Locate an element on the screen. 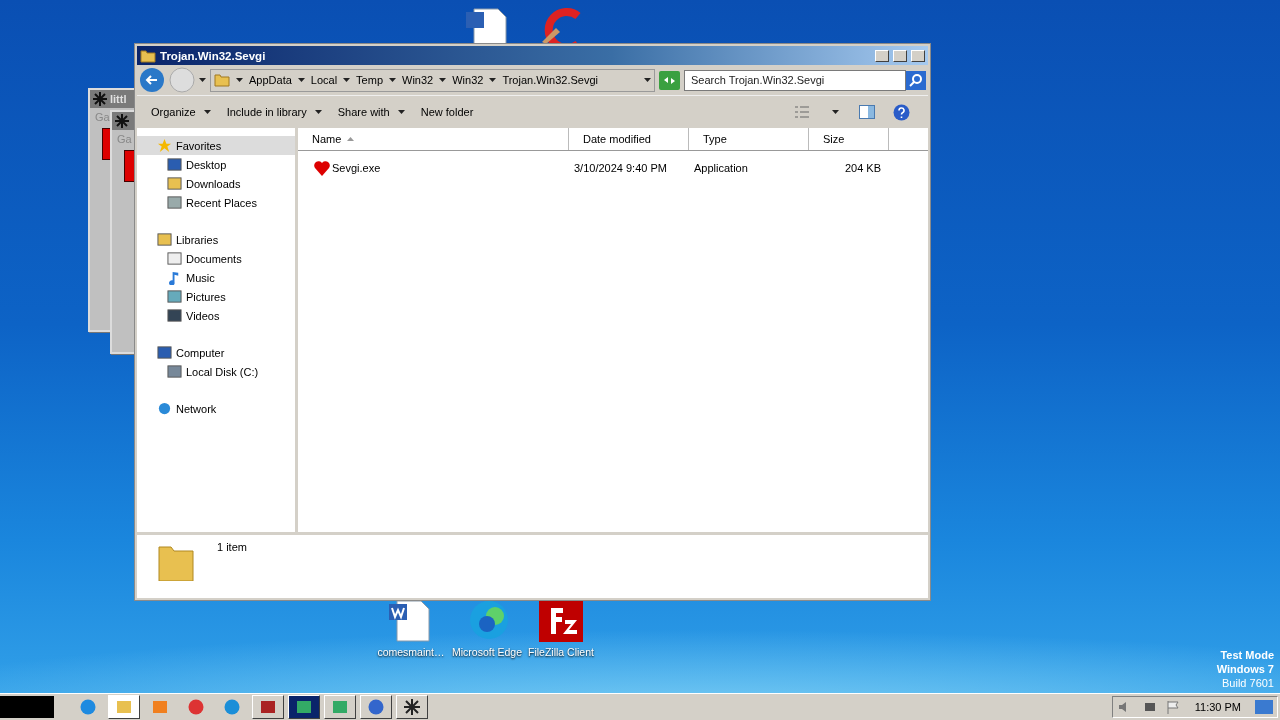 Image resolution: width=1280 pixels, height=720 pixels. close-button is located at coordinates (918, 55).